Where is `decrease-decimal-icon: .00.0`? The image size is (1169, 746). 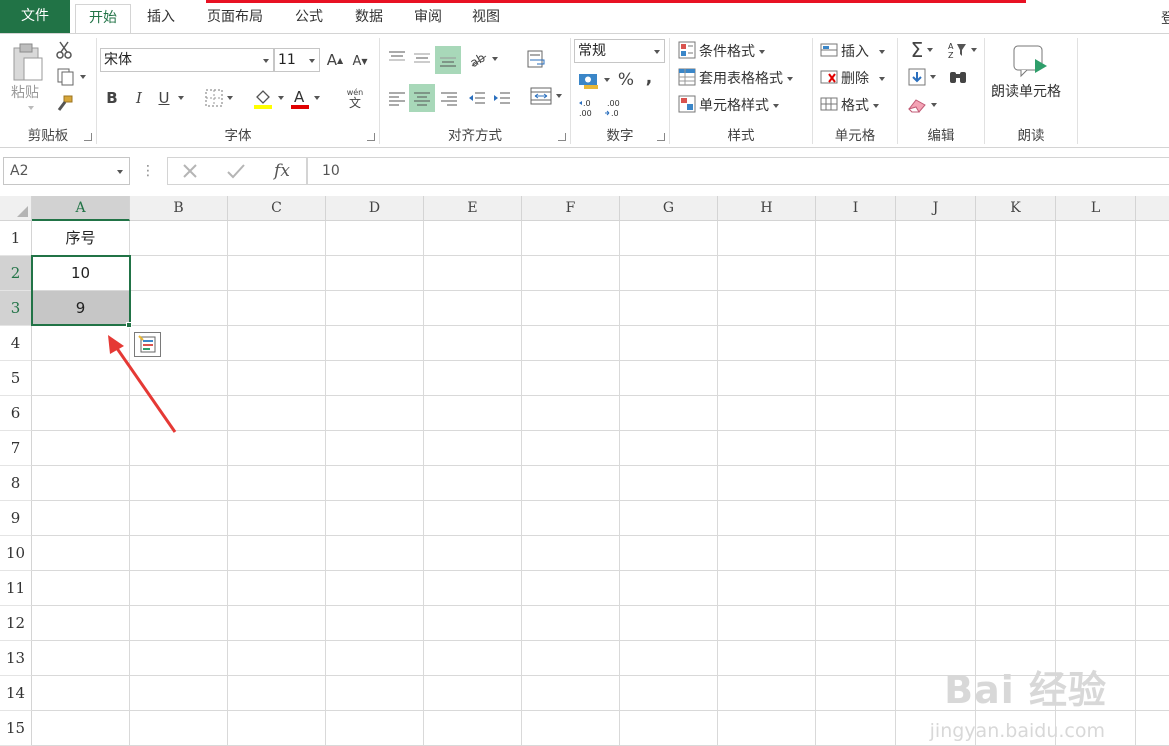
decrease-decimal-icon: .00.0 is located at coordinates (614, 108).